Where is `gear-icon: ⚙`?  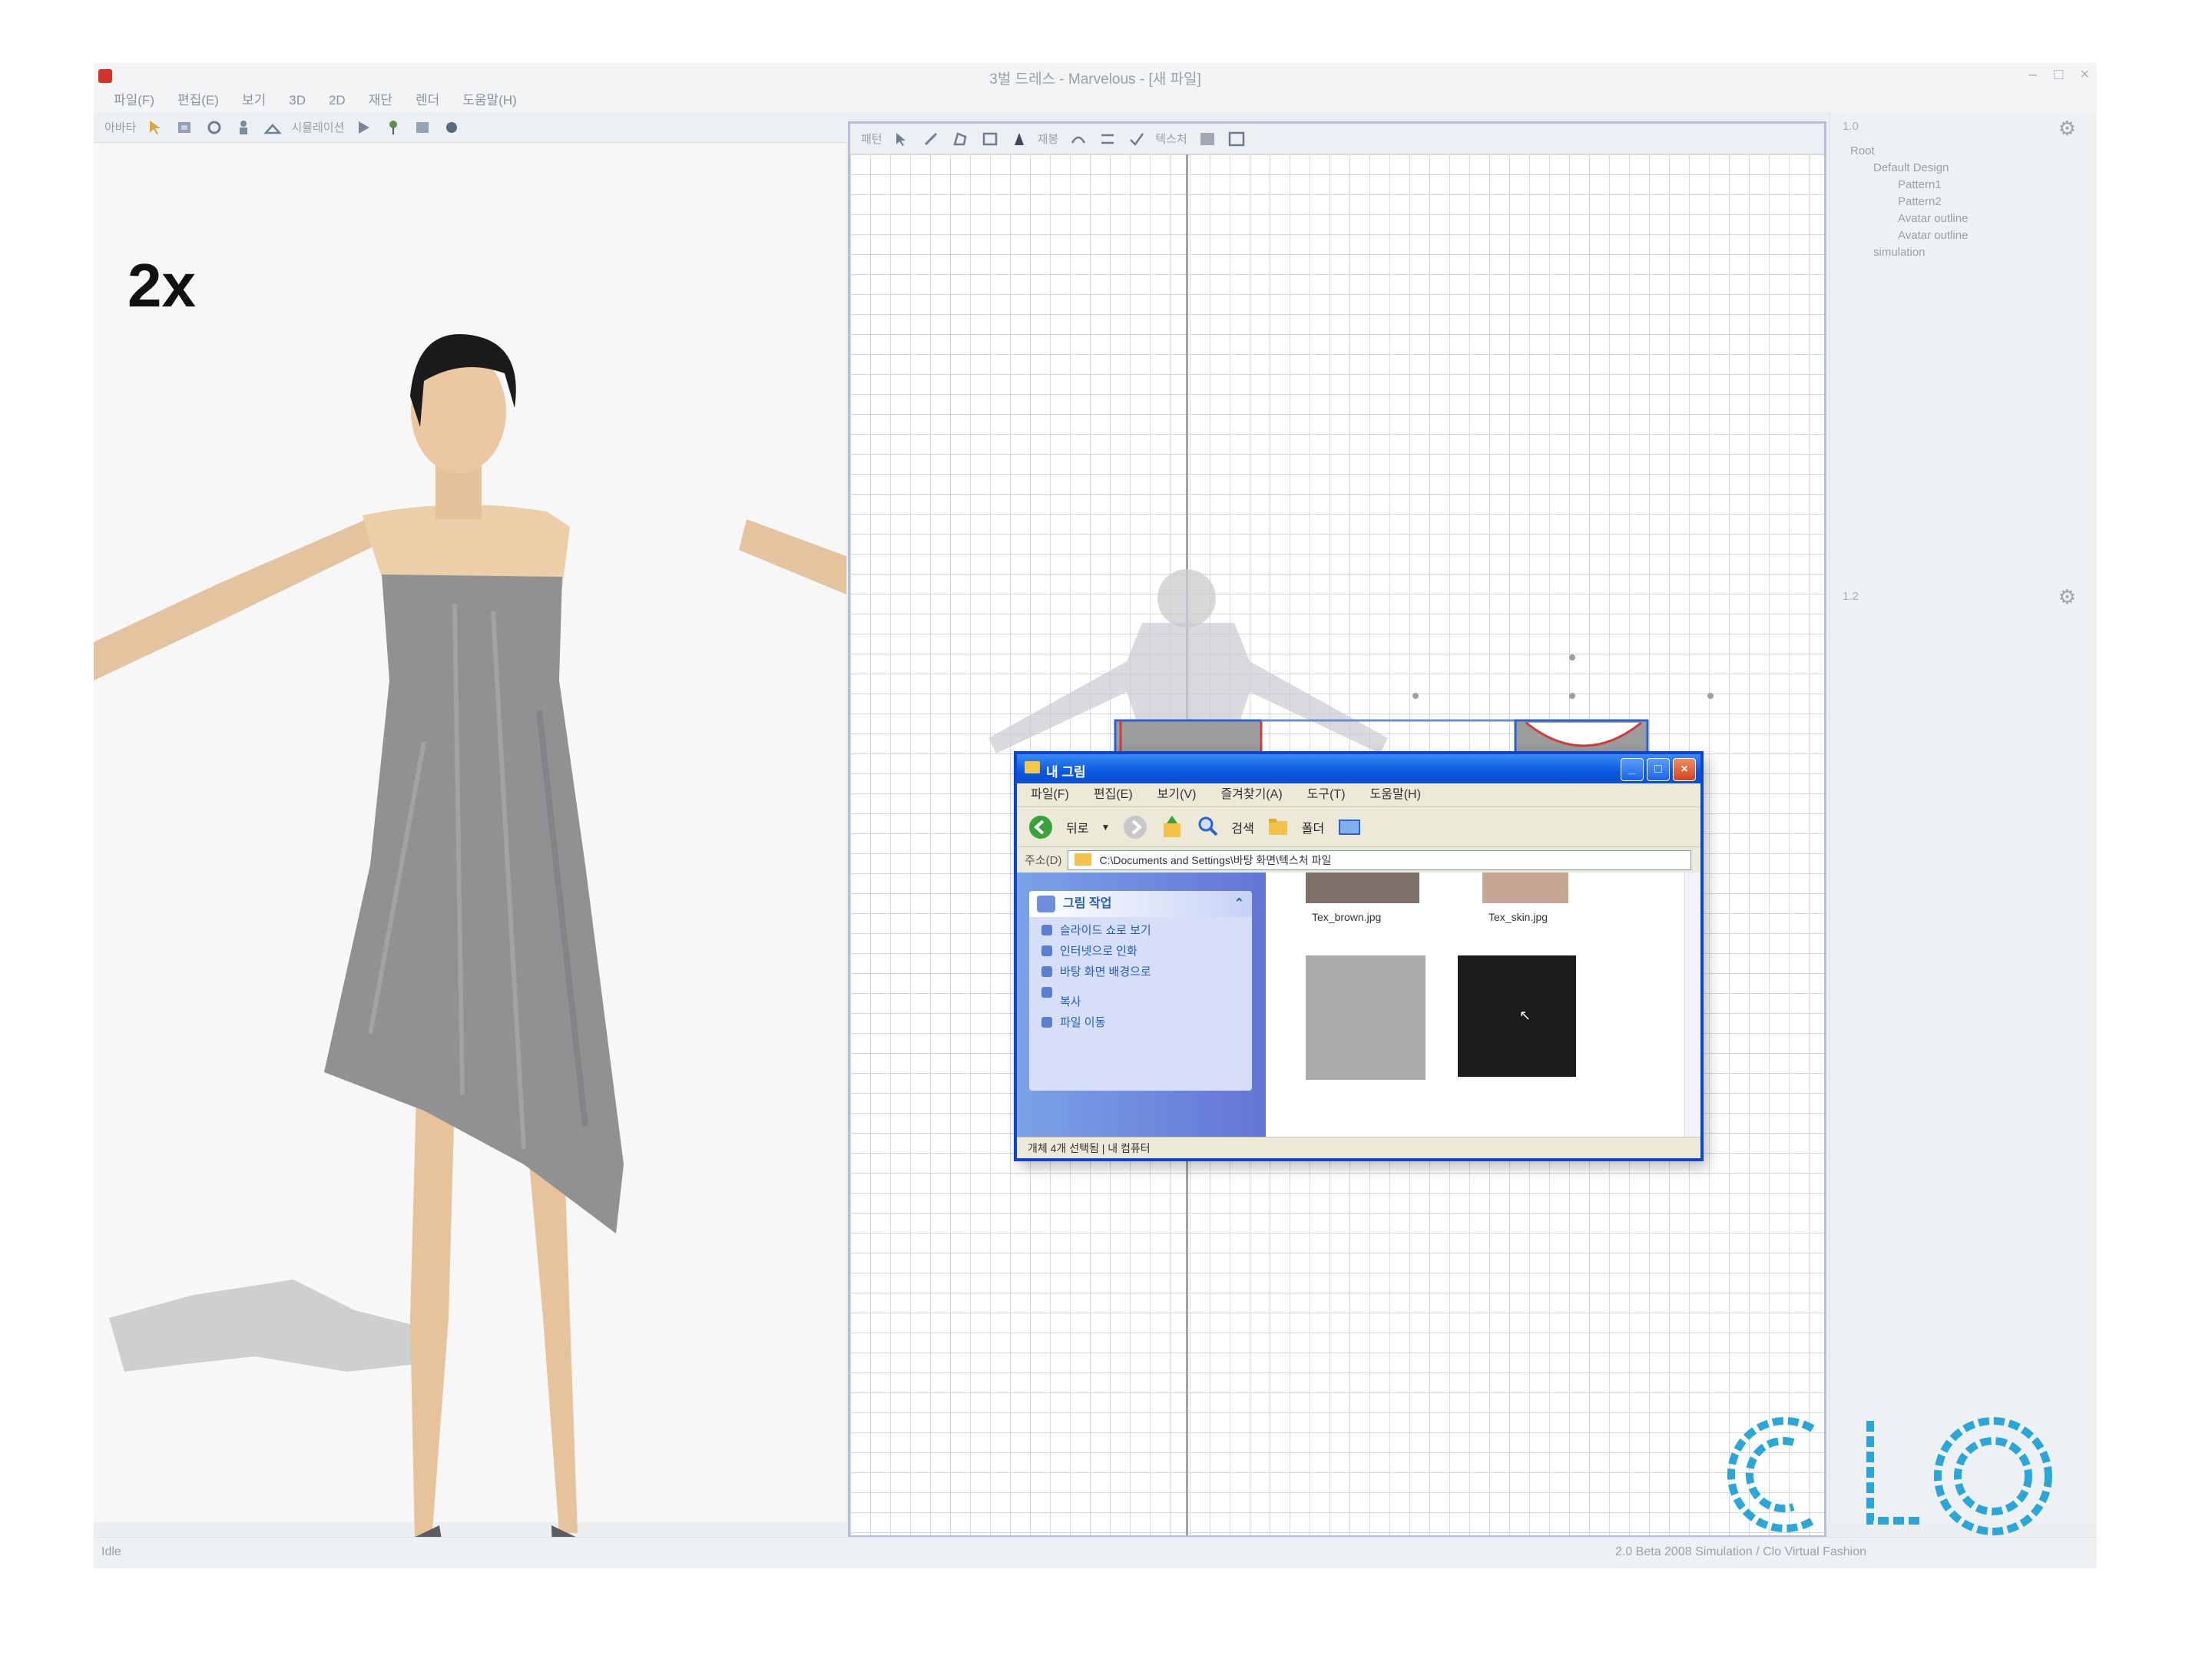
gear-icon: ⚙ is located at coordinates (2067, 129).